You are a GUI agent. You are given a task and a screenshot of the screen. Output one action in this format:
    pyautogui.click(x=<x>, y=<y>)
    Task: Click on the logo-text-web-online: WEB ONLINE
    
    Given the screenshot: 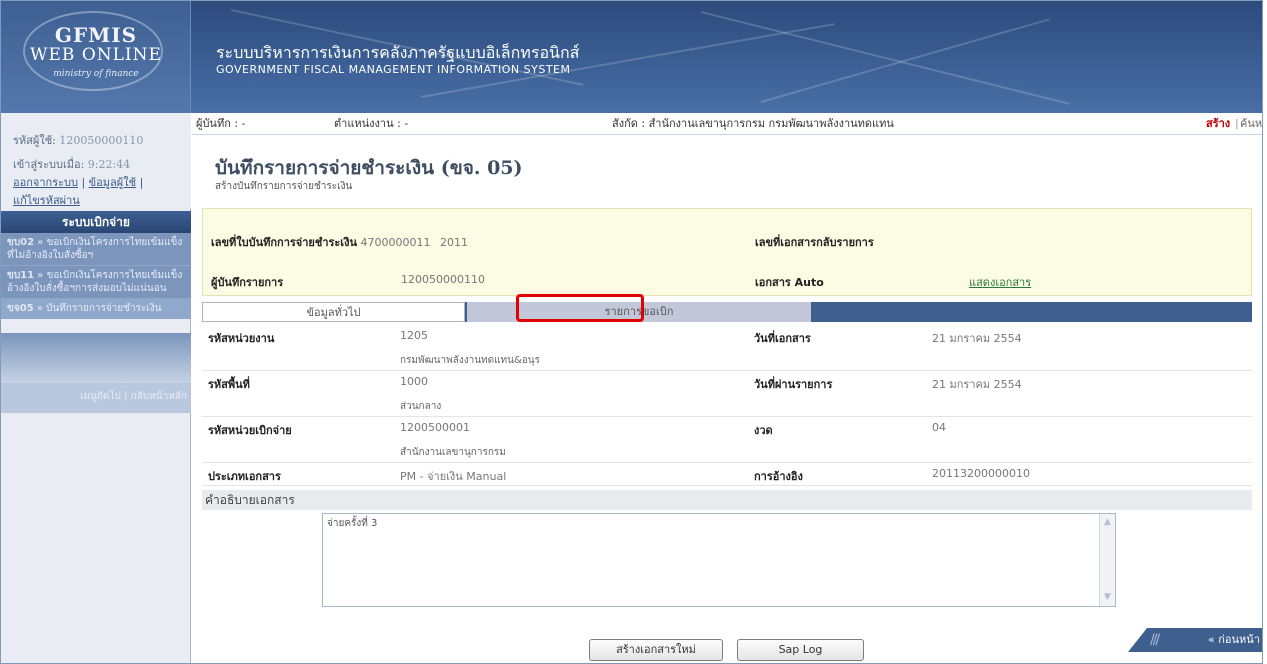 What is the action you would take?
    pyautogui.click(x=96, y=55)
    